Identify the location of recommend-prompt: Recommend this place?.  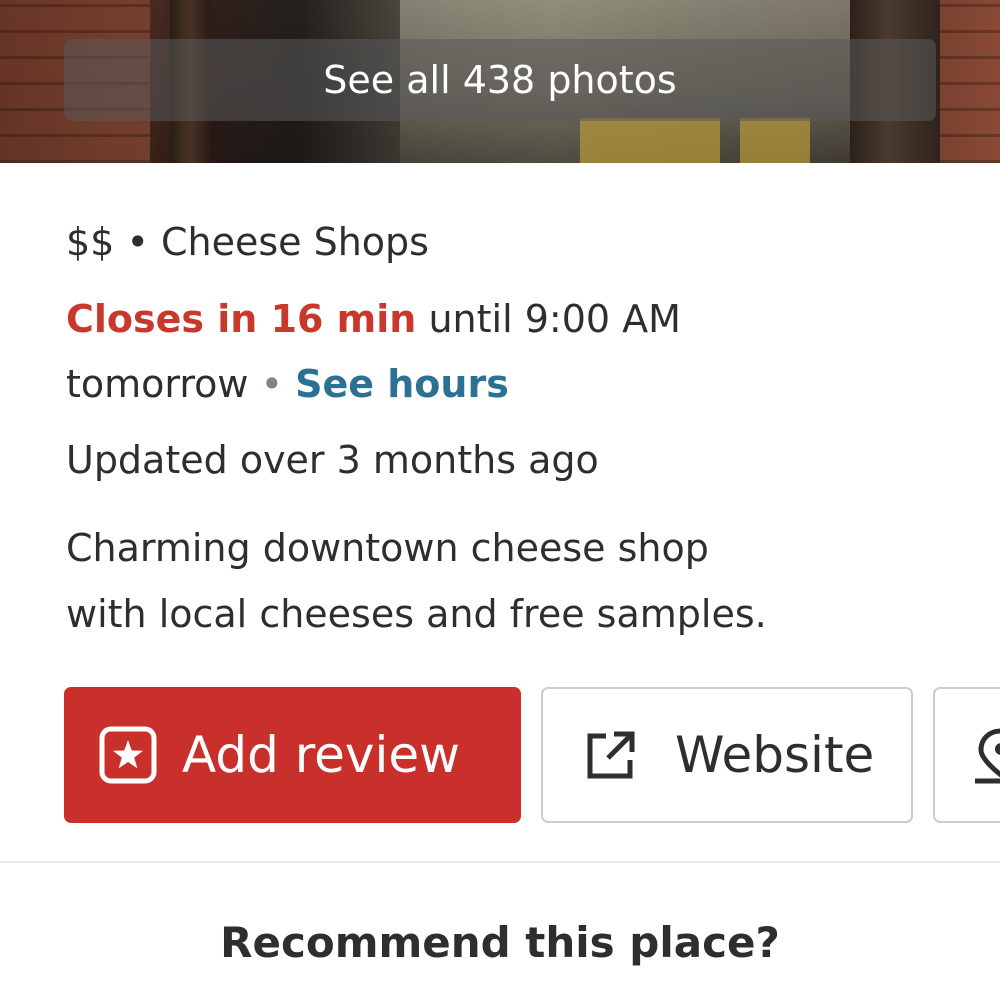
(500, 942).